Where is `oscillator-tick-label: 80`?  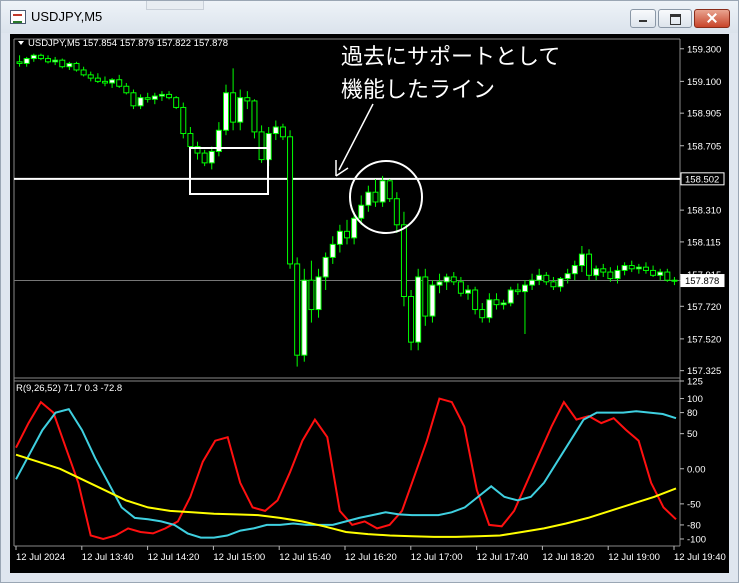 oscillator-tick-label: 80 is located at coordinates (692, 413).